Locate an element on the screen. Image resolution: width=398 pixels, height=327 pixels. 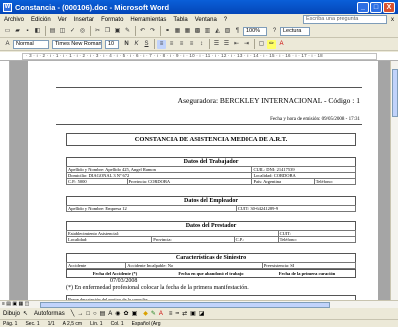
clipart-icon: ✿ is located at coordinates (126, 313).